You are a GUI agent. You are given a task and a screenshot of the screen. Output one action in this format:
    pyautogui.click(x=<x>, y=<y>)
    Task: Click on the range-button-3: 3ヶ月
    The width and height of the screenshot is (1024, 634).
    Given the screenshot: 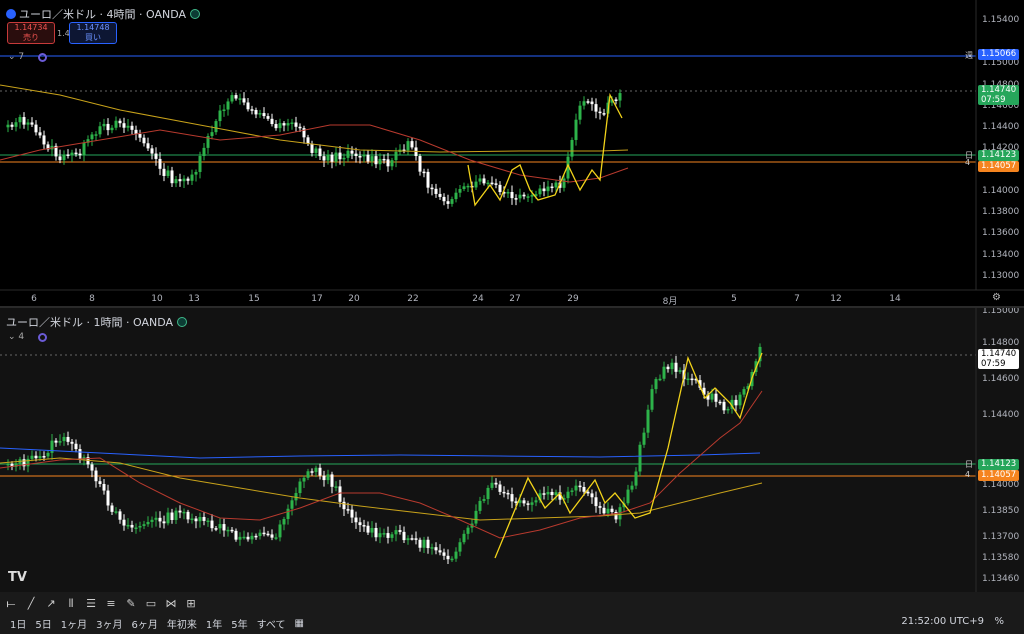 What is the action you would take?
    pyautogui.click(x=109, y=623)
    